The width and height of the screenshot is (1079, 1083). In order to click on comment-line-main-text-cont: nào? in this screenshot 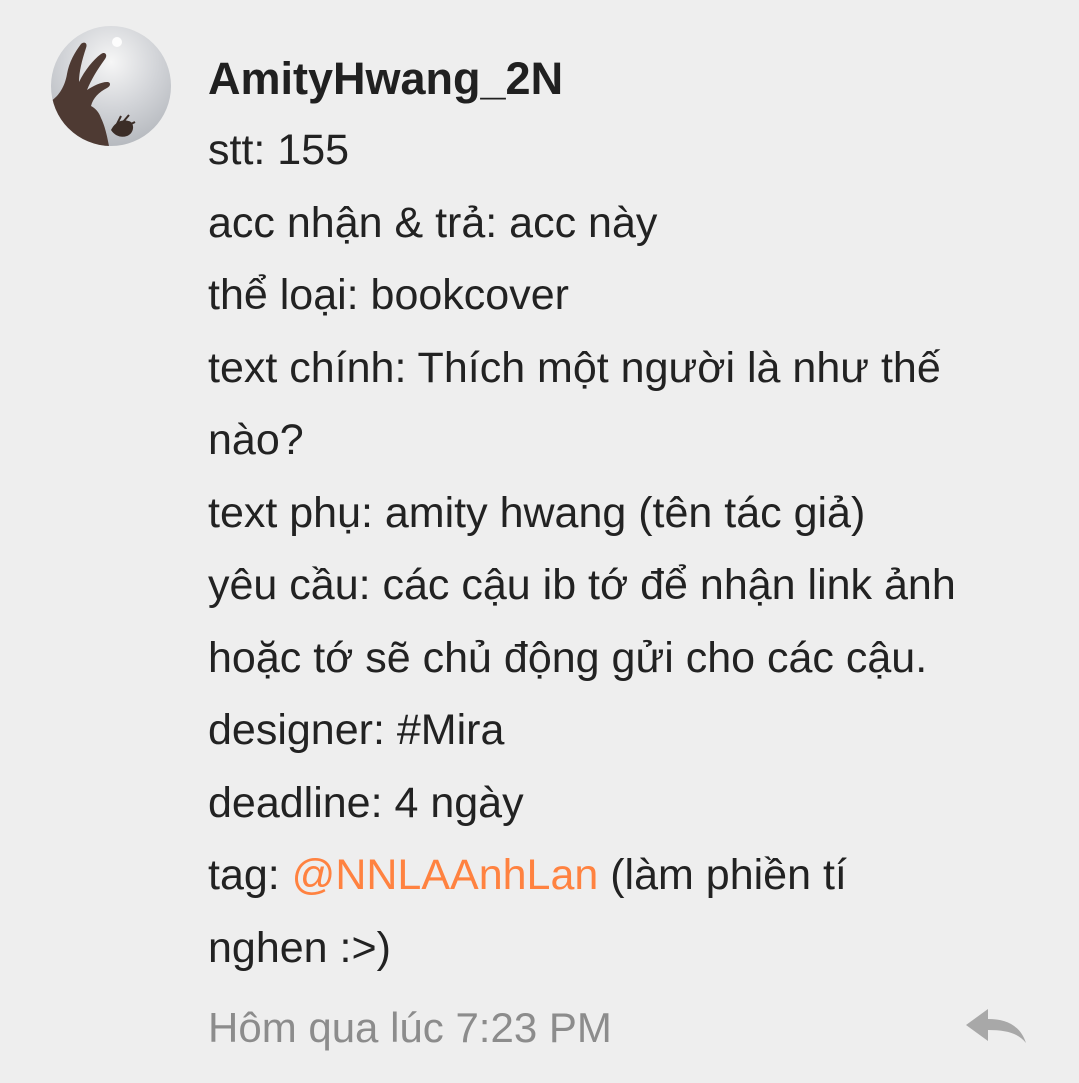, I will do `click(256, 440)`.